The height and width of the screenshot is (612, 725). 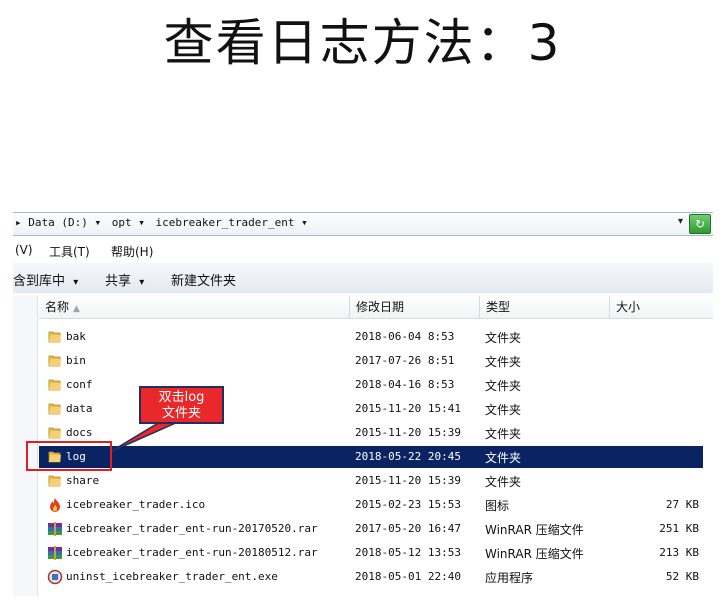 What do you see at coordinates (509, 578) in the screenshot?
I see `file-type: 应用程序` at bounding box center [509, 578].